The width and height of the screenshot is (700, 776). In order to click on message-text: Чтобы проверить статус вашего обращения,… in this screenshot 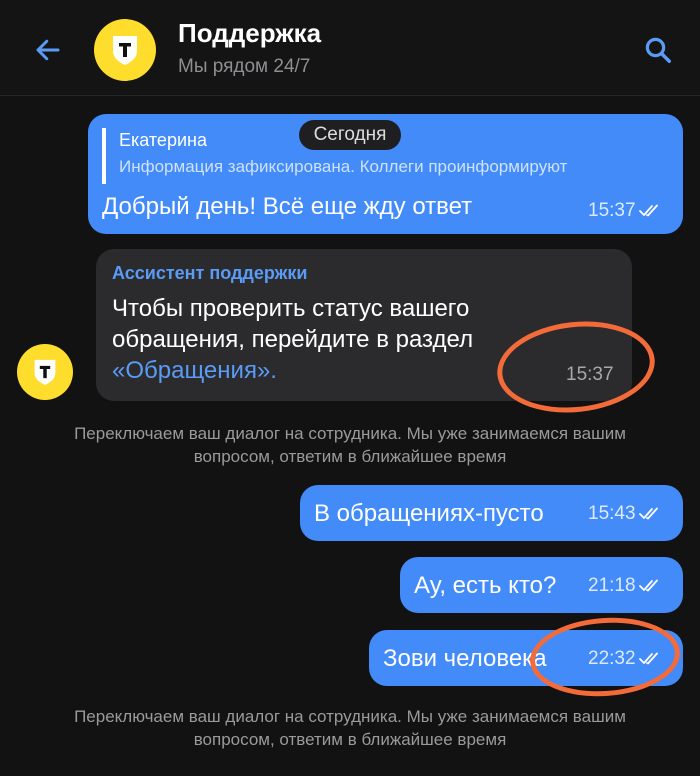, I will do `click(347, 340)`.